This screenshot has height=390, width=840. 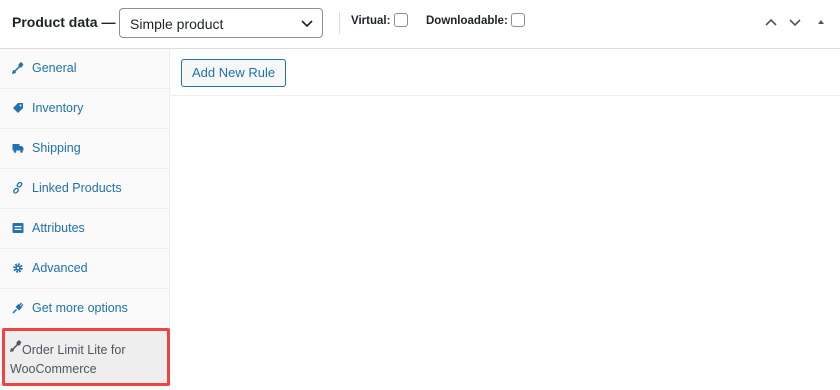 I want to click on downloadable-label: Downloadable:, so click(x=467, y=21).